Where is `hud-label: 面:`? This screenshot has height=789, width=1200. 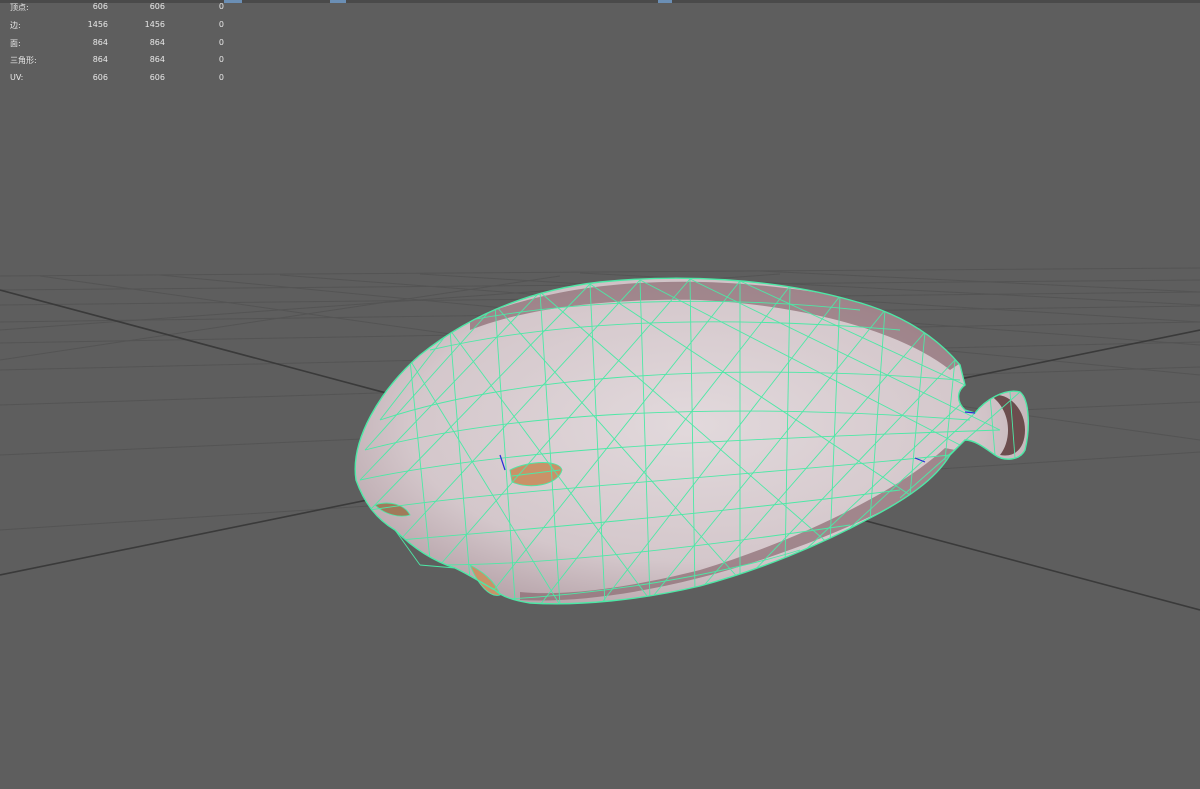
hud-label: 面: is located at coordinates (15, 43).